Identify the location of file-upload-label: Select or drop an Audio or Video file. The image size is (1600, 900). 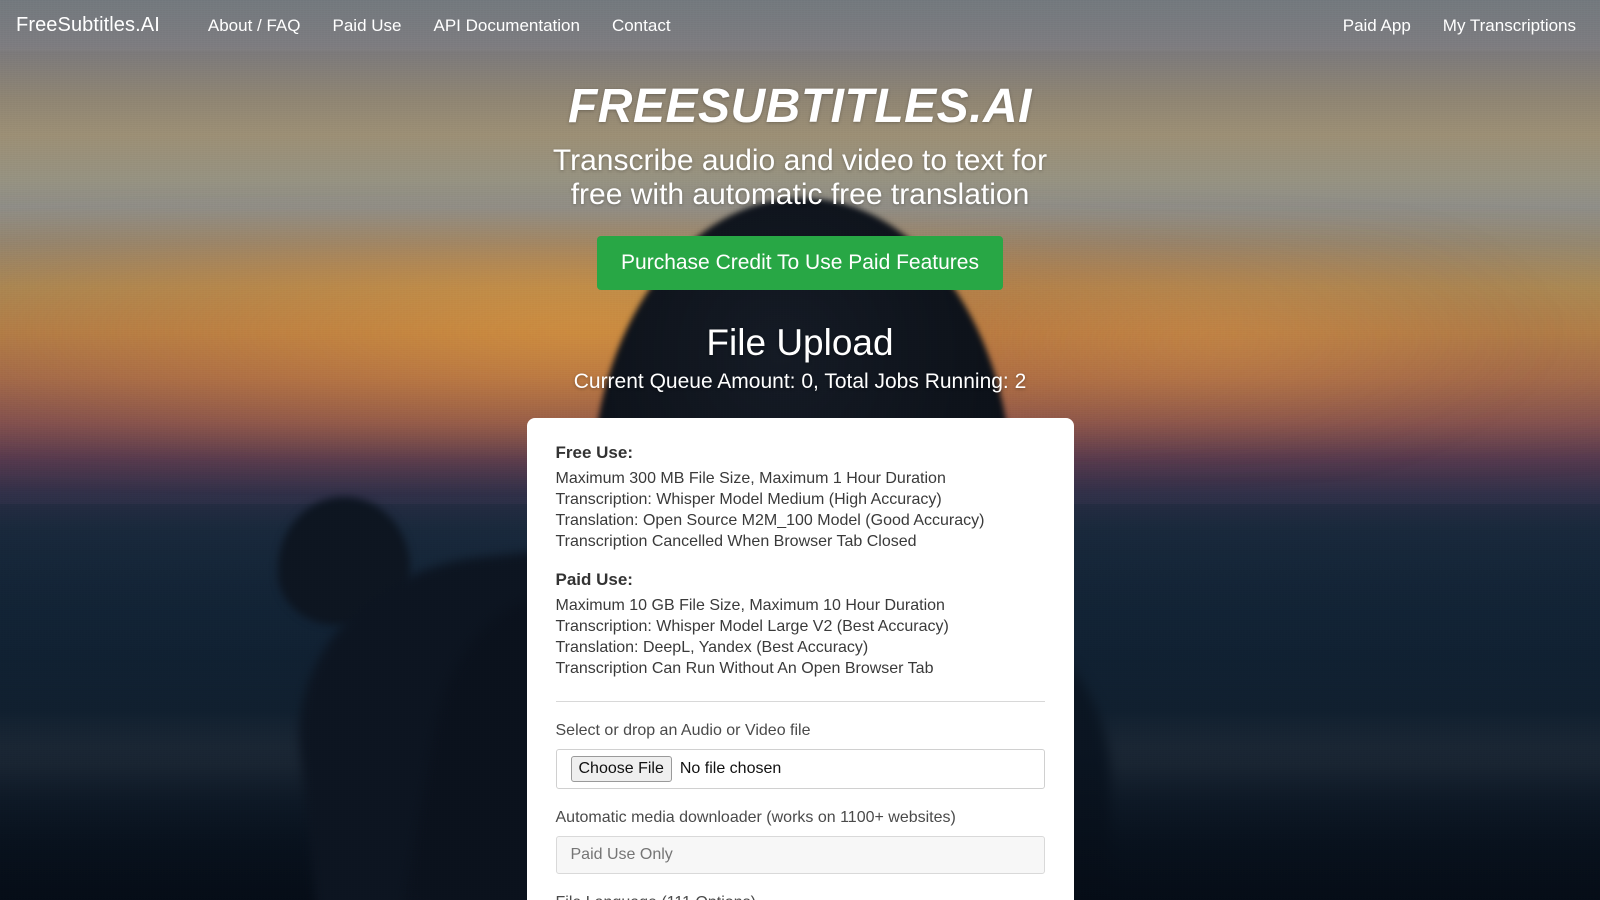
(683, 731).